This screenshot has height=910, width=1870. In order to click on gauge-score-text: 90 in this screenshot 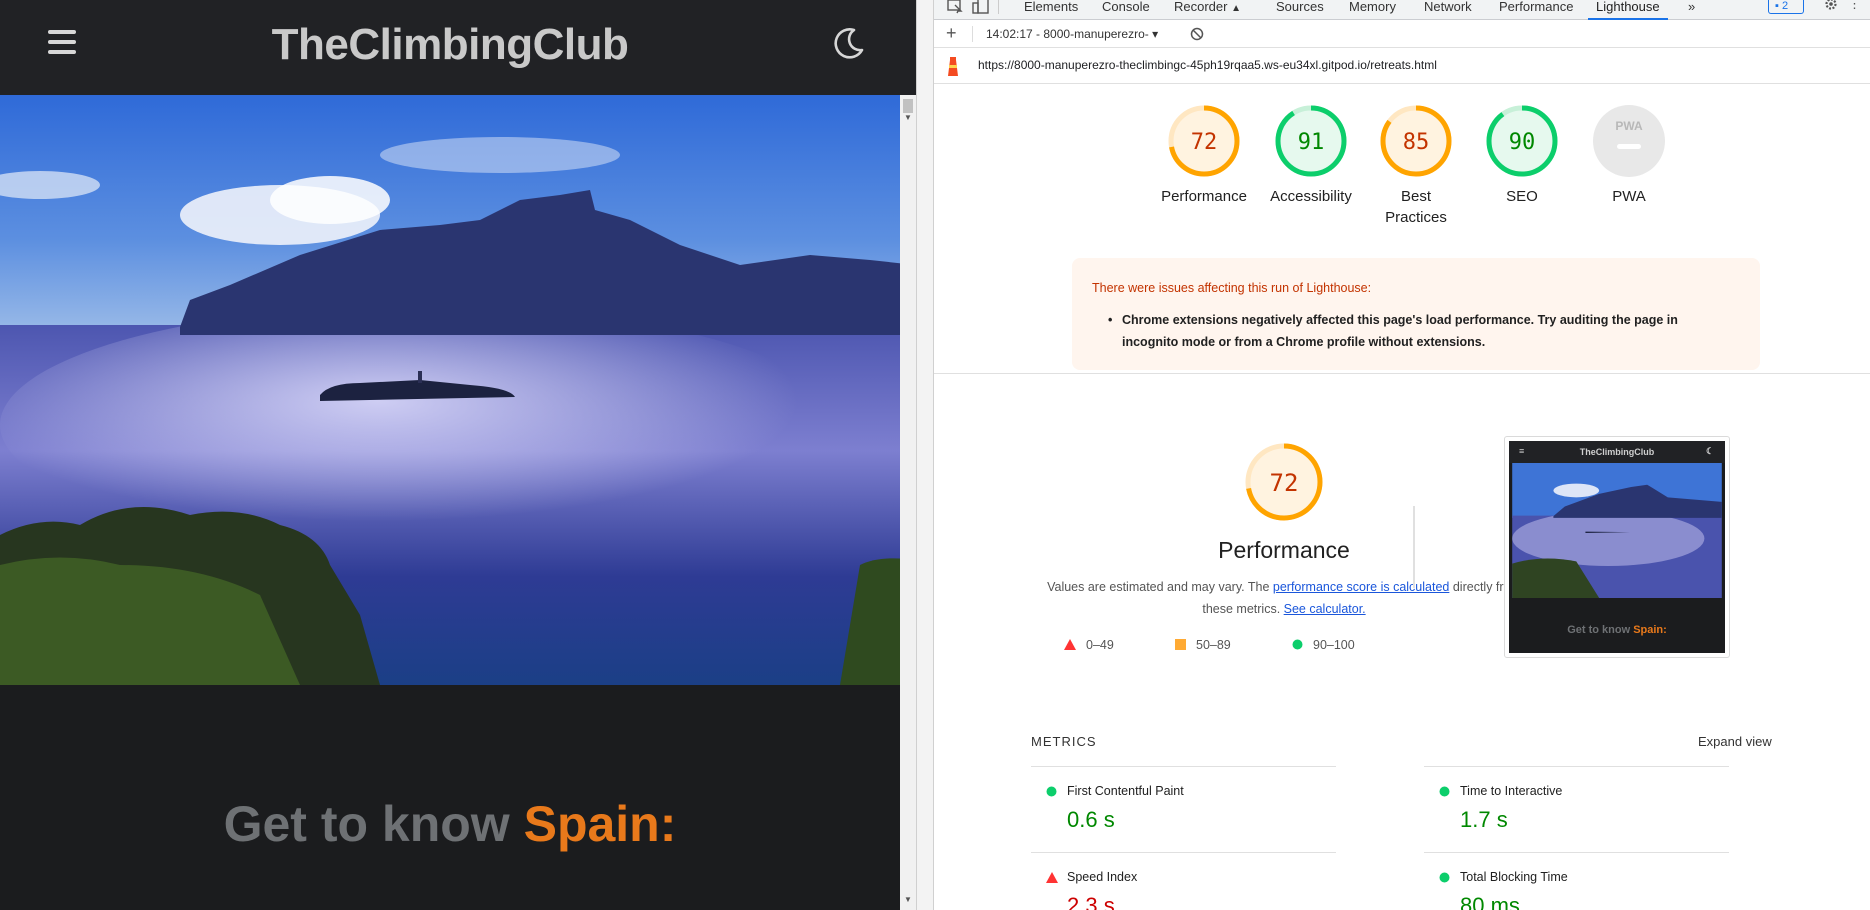, I will do `click(1522, 142)`.